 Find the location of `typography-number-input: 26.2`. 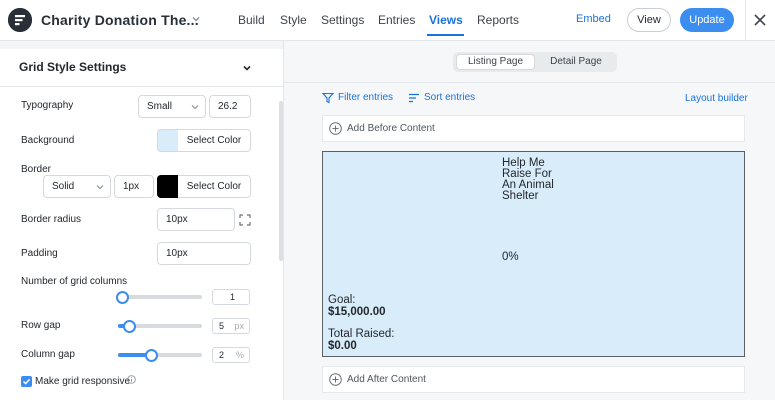

typography-number-input: 26.2 is located at coordinates (230, 106).